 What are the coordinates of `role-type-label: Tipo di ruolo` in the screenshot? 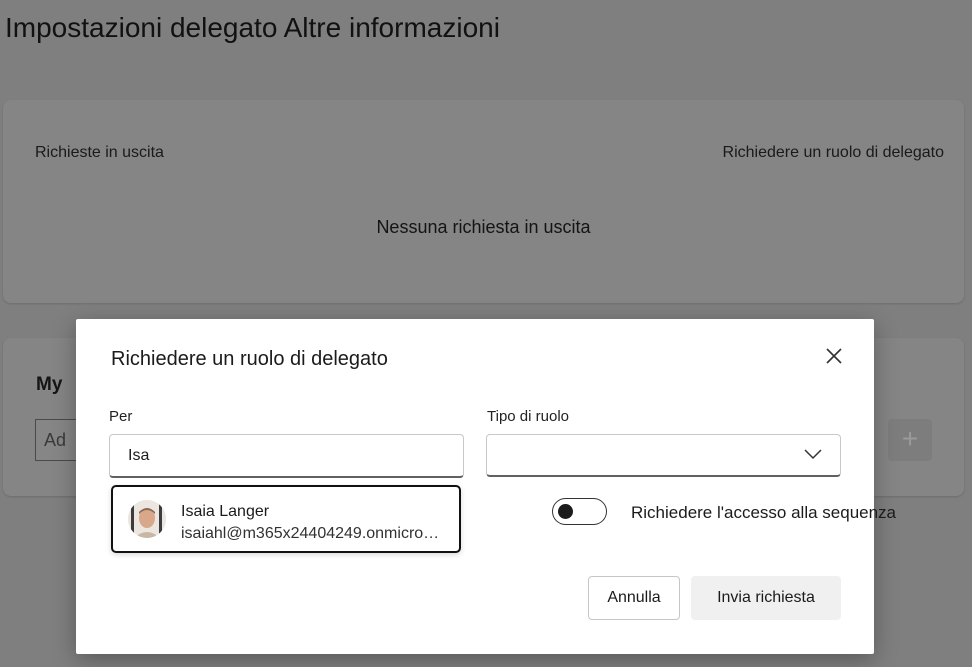 It's located at (528, 416).